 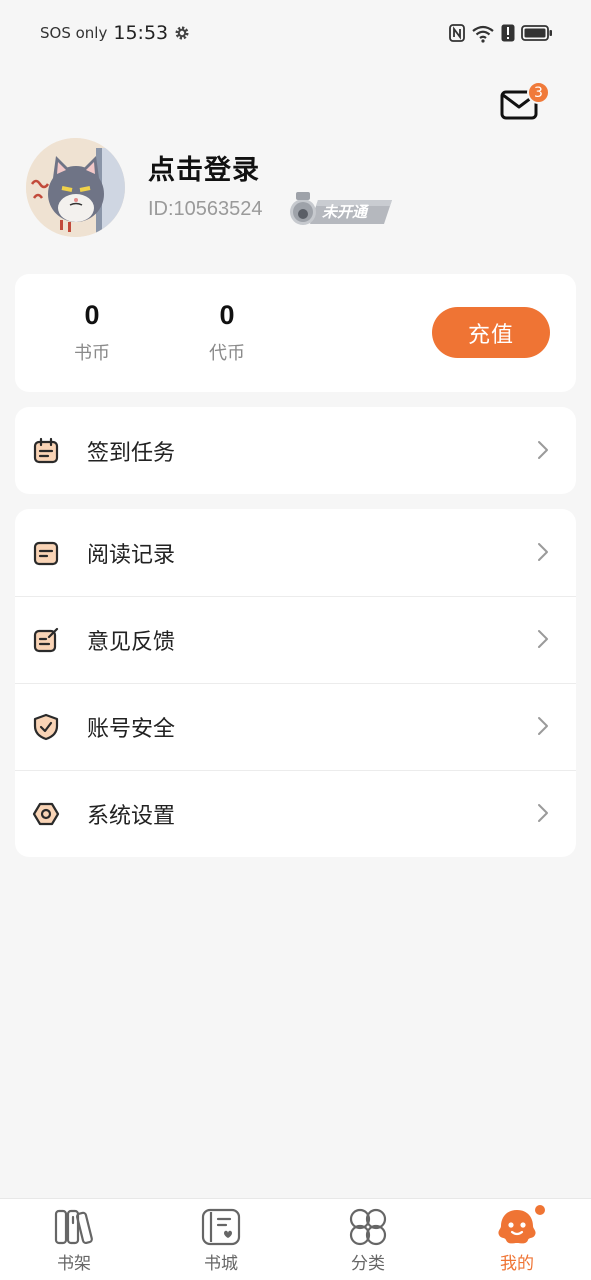 I want to click on vip-status-label: 未开通, so click(x=345, y=212).